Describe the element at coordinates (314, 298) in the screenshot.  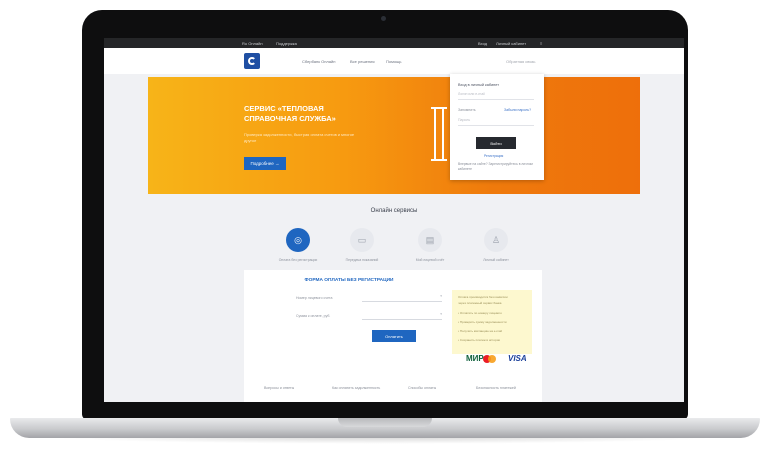
I see `account-number-label: Номер лицевого счета` at that location.